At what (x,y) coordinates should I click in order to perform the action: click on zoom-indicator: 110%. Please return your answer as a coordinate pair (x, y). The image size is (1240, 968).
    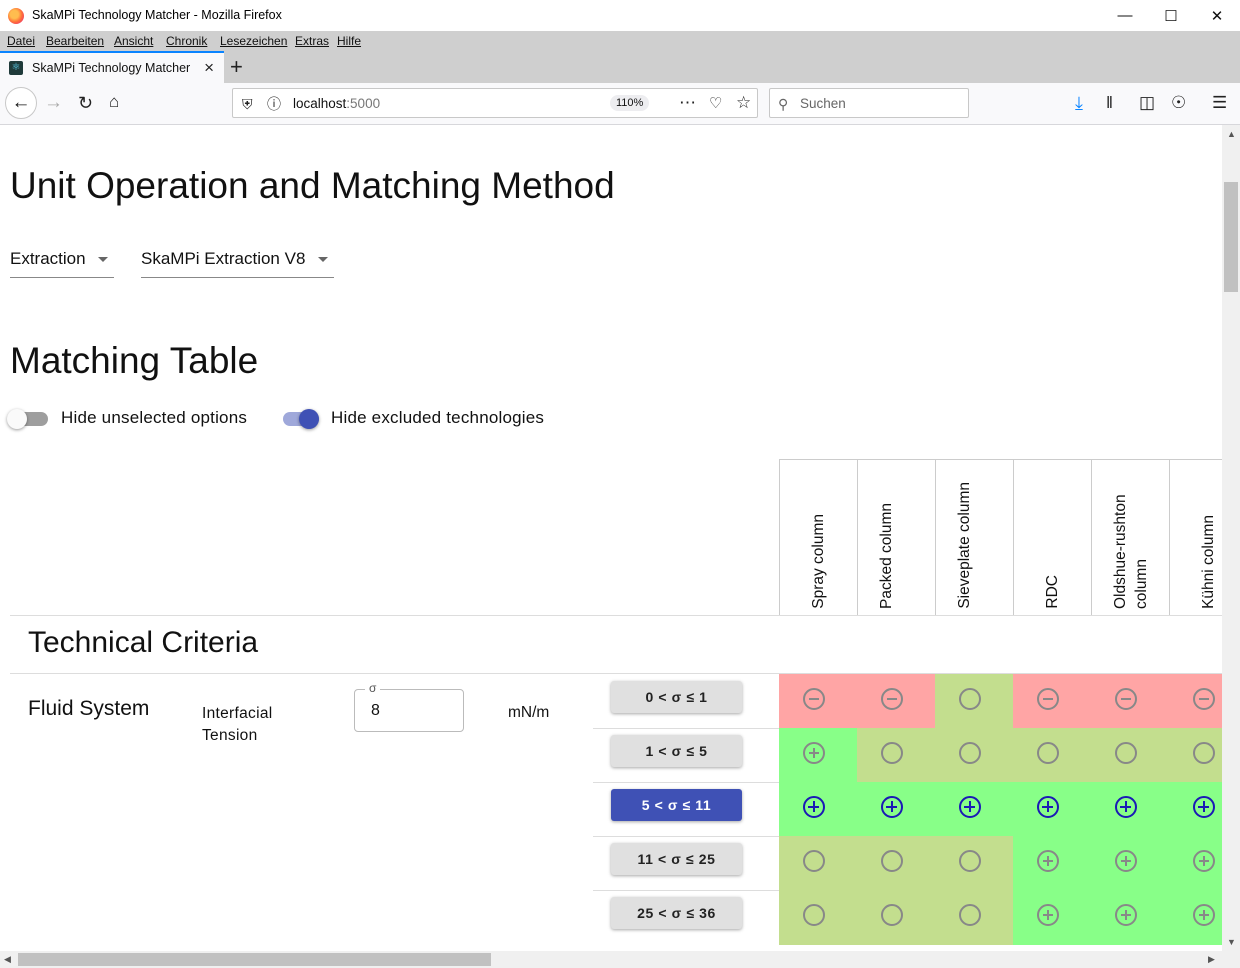
    Looking at the image, I should click on (630, 103).